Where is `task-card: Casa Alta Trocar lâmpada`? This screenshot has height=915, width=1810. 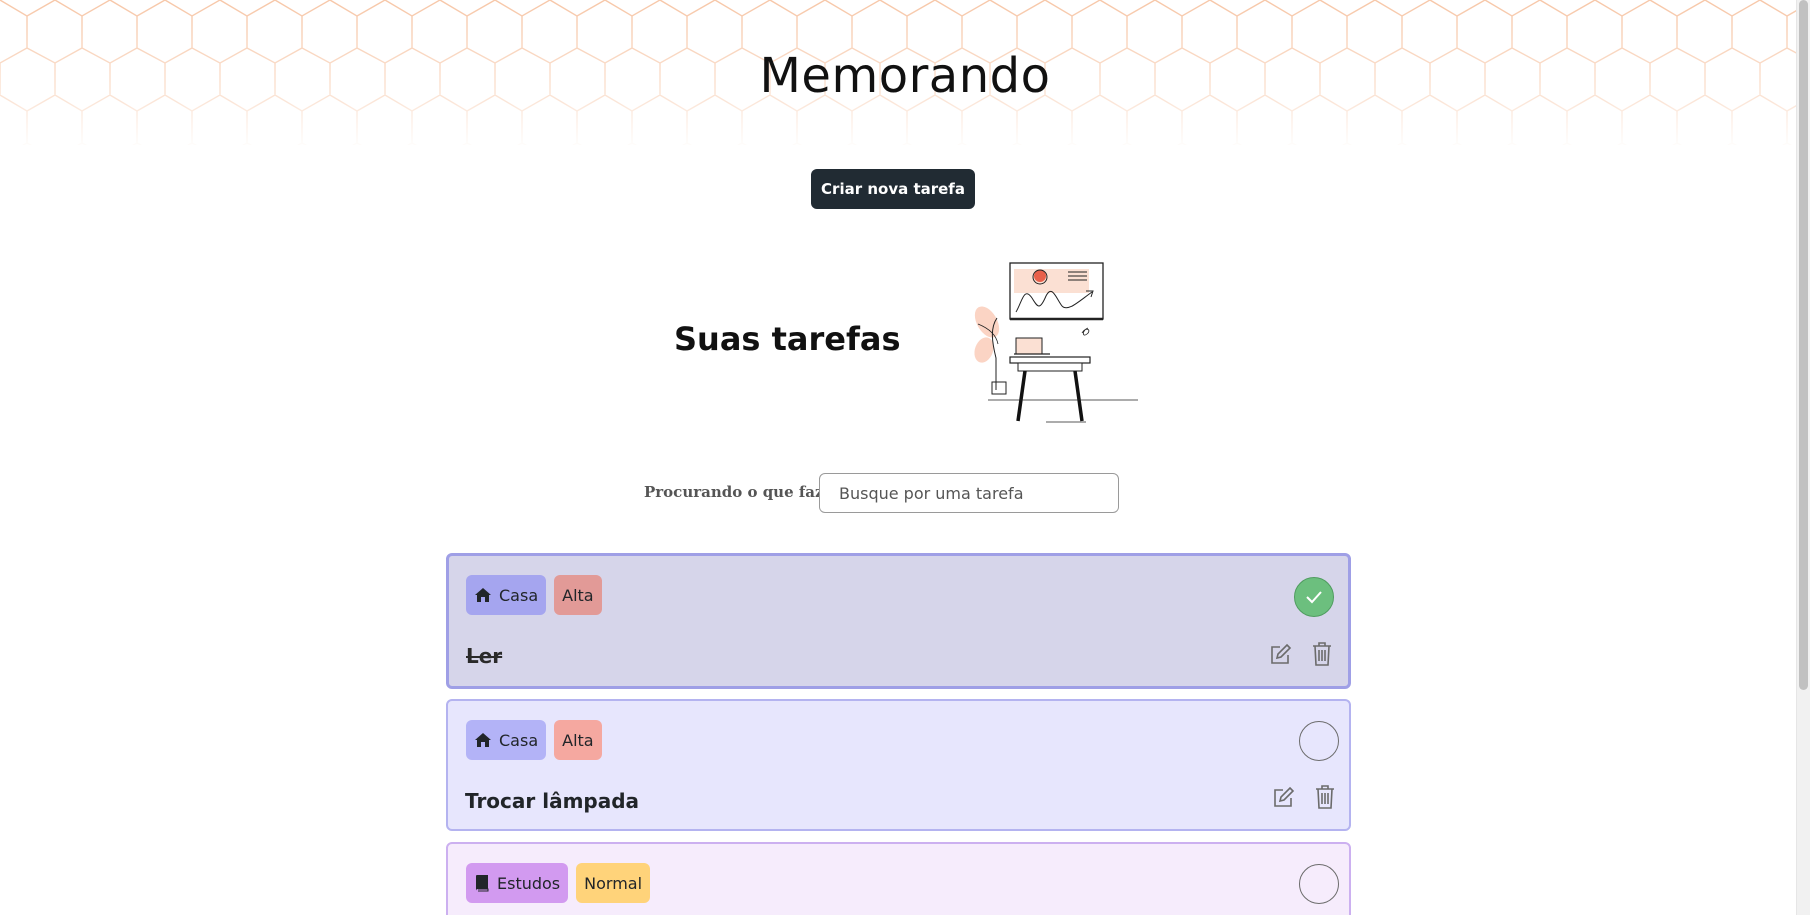
task-card: Casa Alta Trocar lâmpada is located at coordinates (898, 765).